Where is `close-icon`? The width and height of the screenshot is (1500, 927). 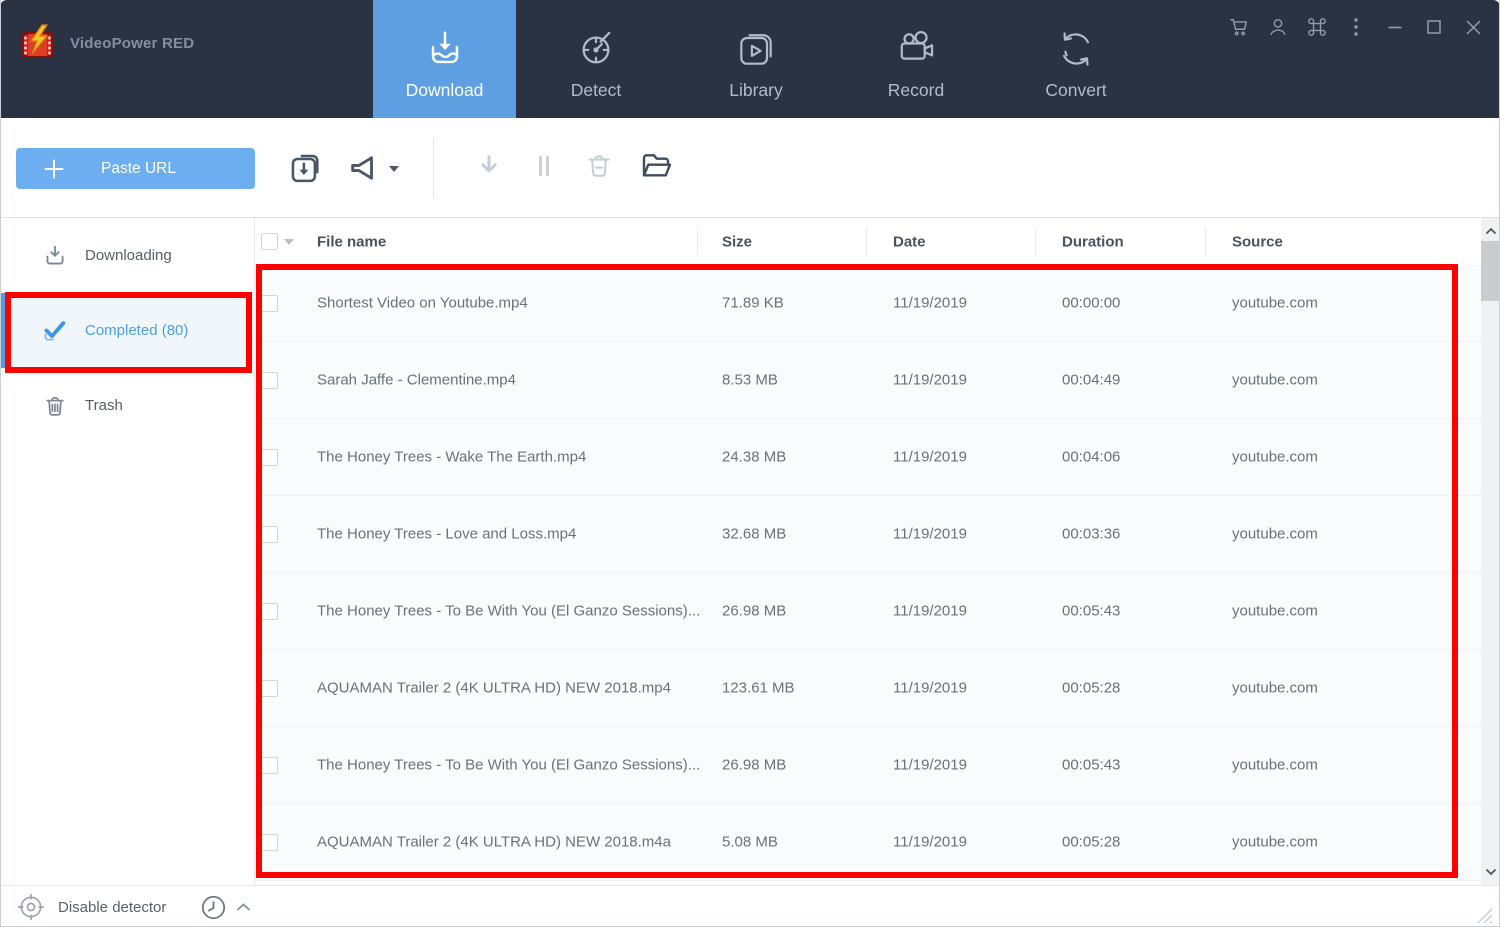
close-icon is located at coordinates (1473, 27).